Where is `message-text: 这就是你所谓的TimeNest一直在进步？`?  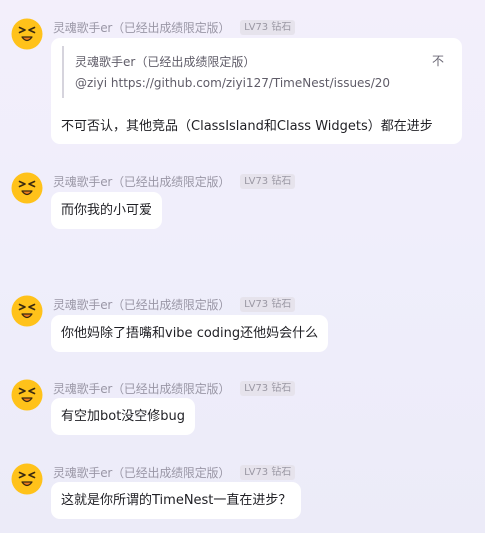
message-text: 这就是你所谓的TimeNest一直在进步？ is located at coordinates (176, 500).